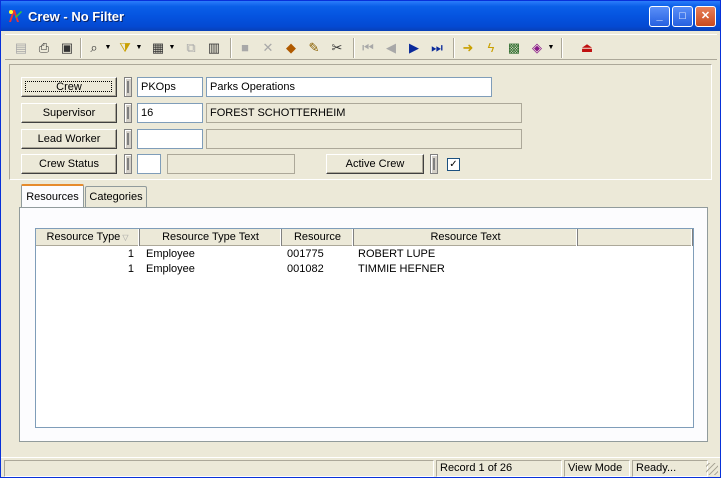  Describe the element at coordinates (391, 48) in the screenshot. I see `previous-record-icon: ◀` at that location.